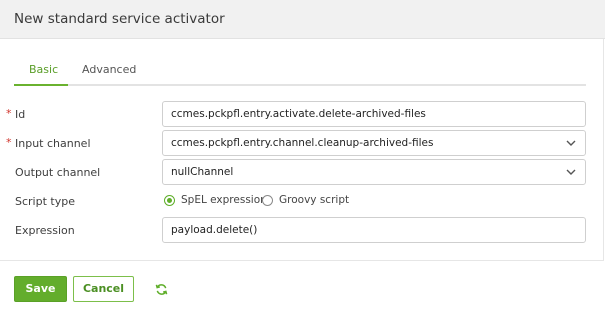 This screenshot has width=605, height=317. Describe the element at coordinates (103, 289) in the screenshot. I see `cancel-button: Cancel` at that location.